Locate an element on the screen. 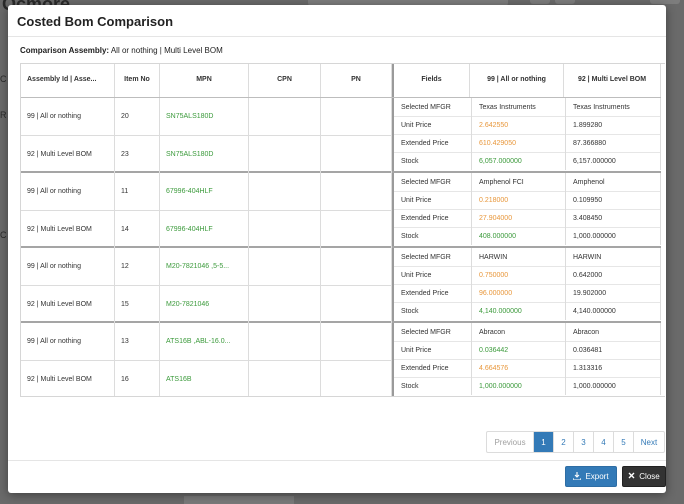 This screenshot has width=684, height=504. table-row: 92 | Multi Level BOM 16 ATS16B is located at coordinates (206, 378).